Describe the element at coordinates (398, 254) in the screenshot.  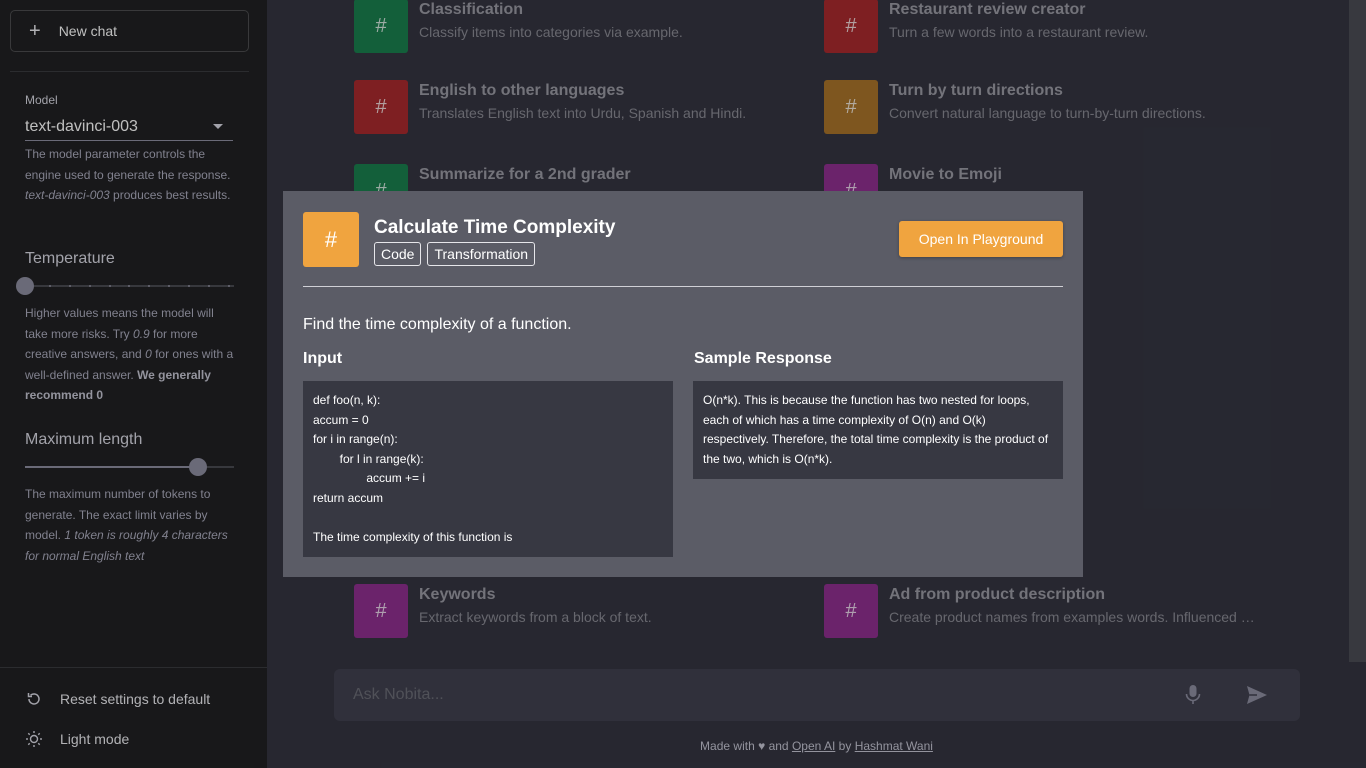
I see `tag-code: Code` at that location.